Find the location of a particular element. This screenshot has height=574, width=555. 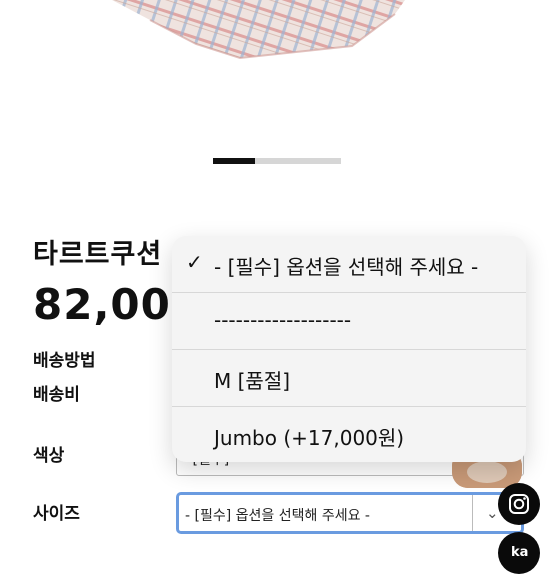

dropdown-option-m: M [품절] is located at coordinates (349, 378).